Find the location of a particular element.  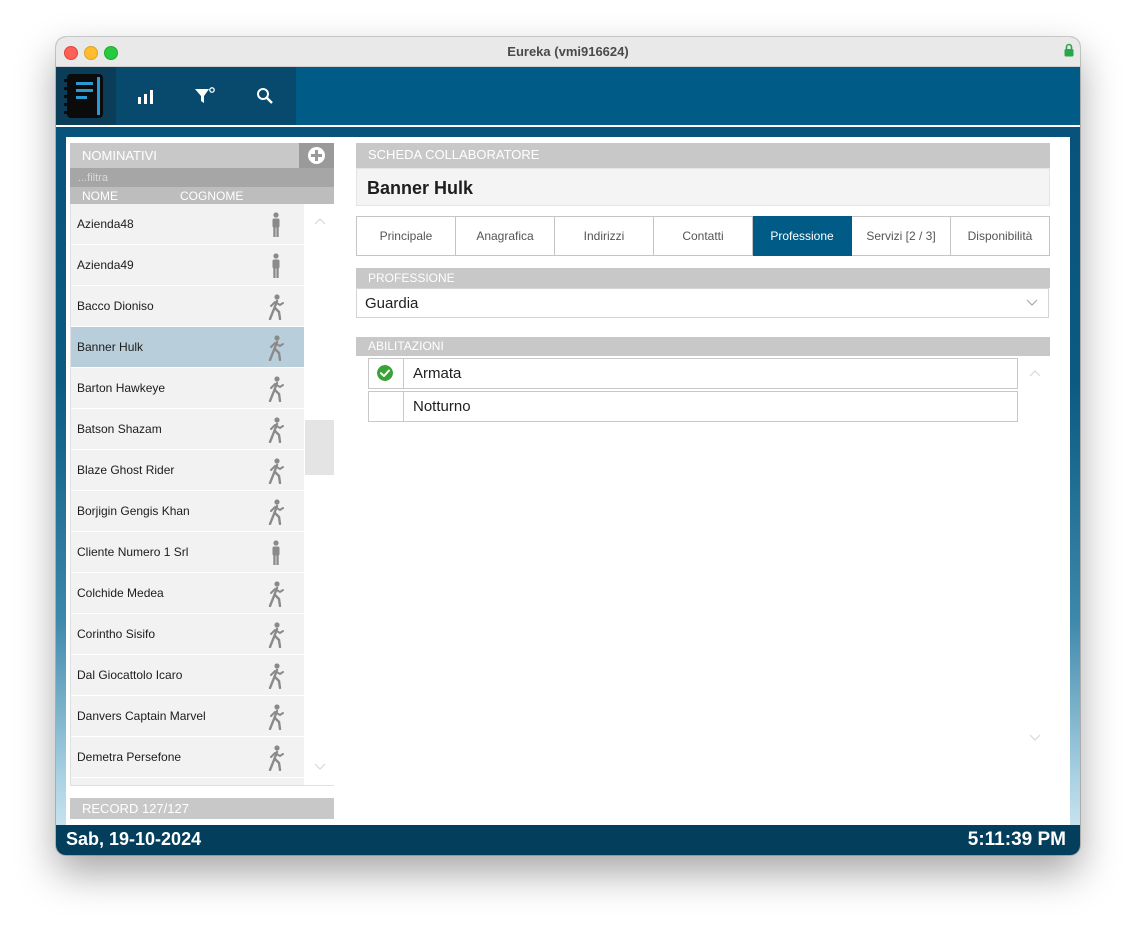

top-toolbar is located at coordinates (568, 97).